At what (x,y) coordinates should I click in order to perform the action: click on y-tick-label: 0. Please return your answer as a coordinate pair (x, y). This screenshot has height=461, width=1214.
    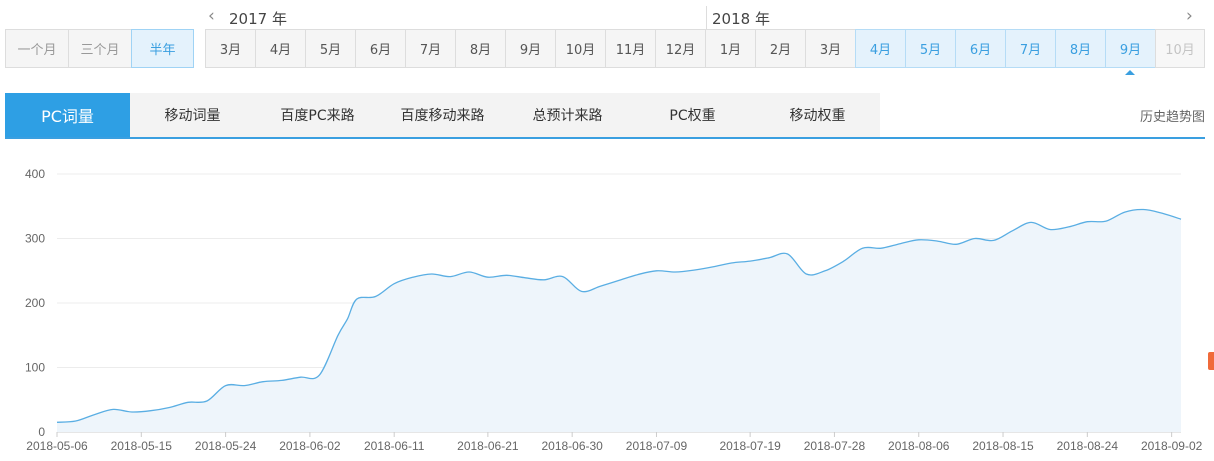
    Looking at the image, I should click on (41, 432).